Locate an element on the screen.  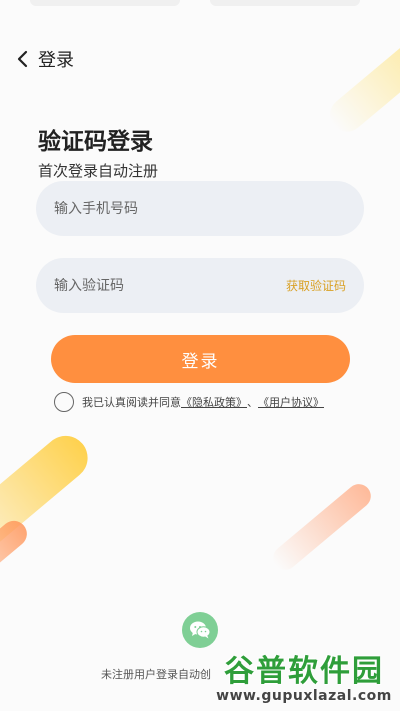
bottom-note: 未注册用户登录自动创 is located at coordinates (156, 674).